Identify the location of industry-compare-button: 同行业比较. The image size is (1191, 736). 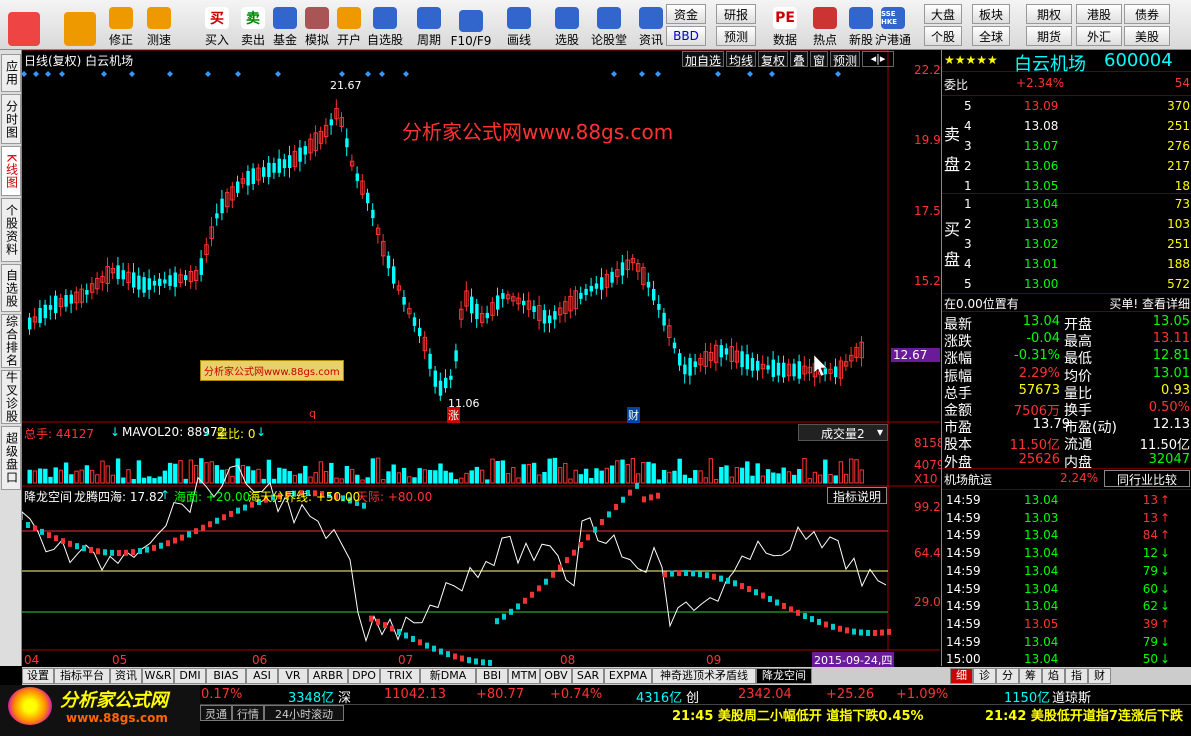
(1147, 478).